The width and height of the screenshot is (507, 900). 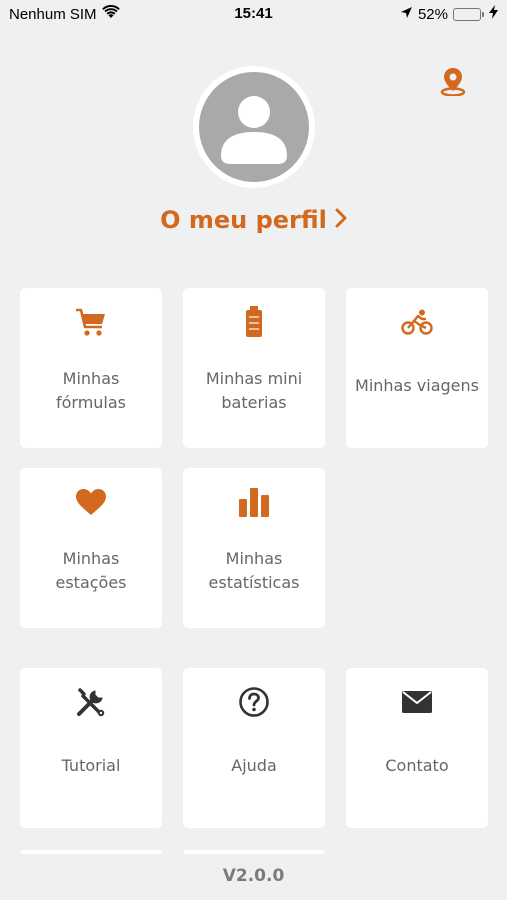 I want to click on user-silhouette-icon, so click(x=254, y=127).